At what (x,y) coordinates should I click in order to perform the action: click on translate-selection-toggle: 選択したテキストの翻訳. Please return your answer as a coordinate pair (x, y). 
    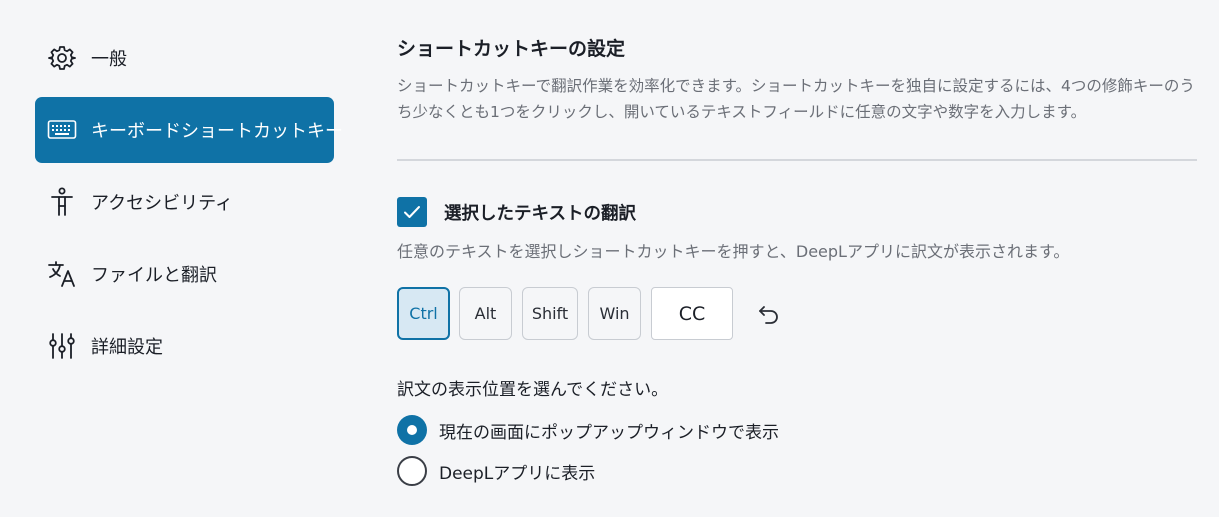
    Looking at the image, I should click on (516, 212).